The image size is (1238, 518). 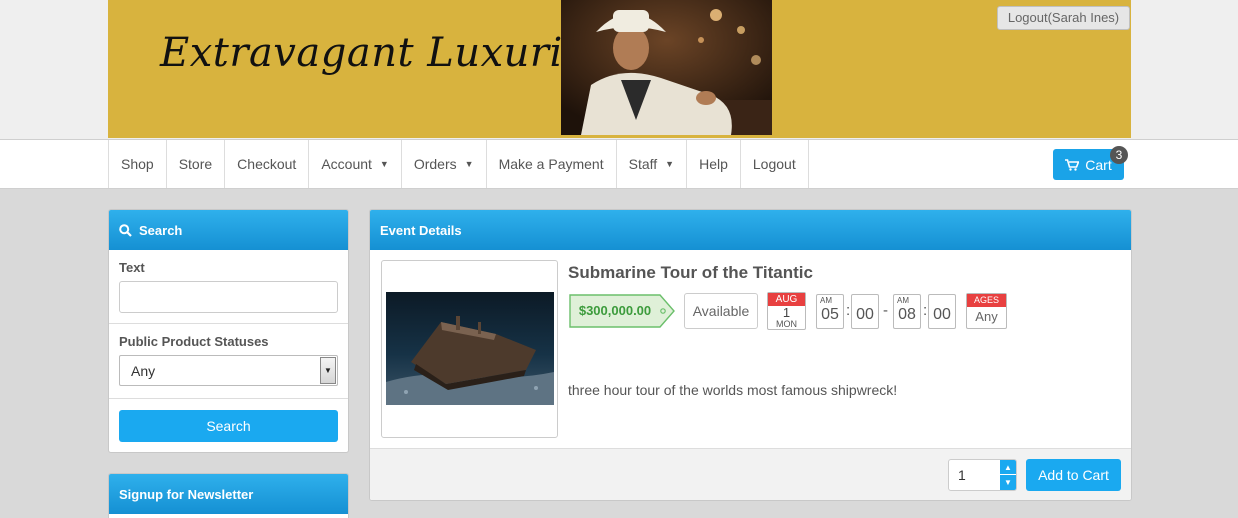 I want to click on ages-value: Any, so click(x=986, y=316).